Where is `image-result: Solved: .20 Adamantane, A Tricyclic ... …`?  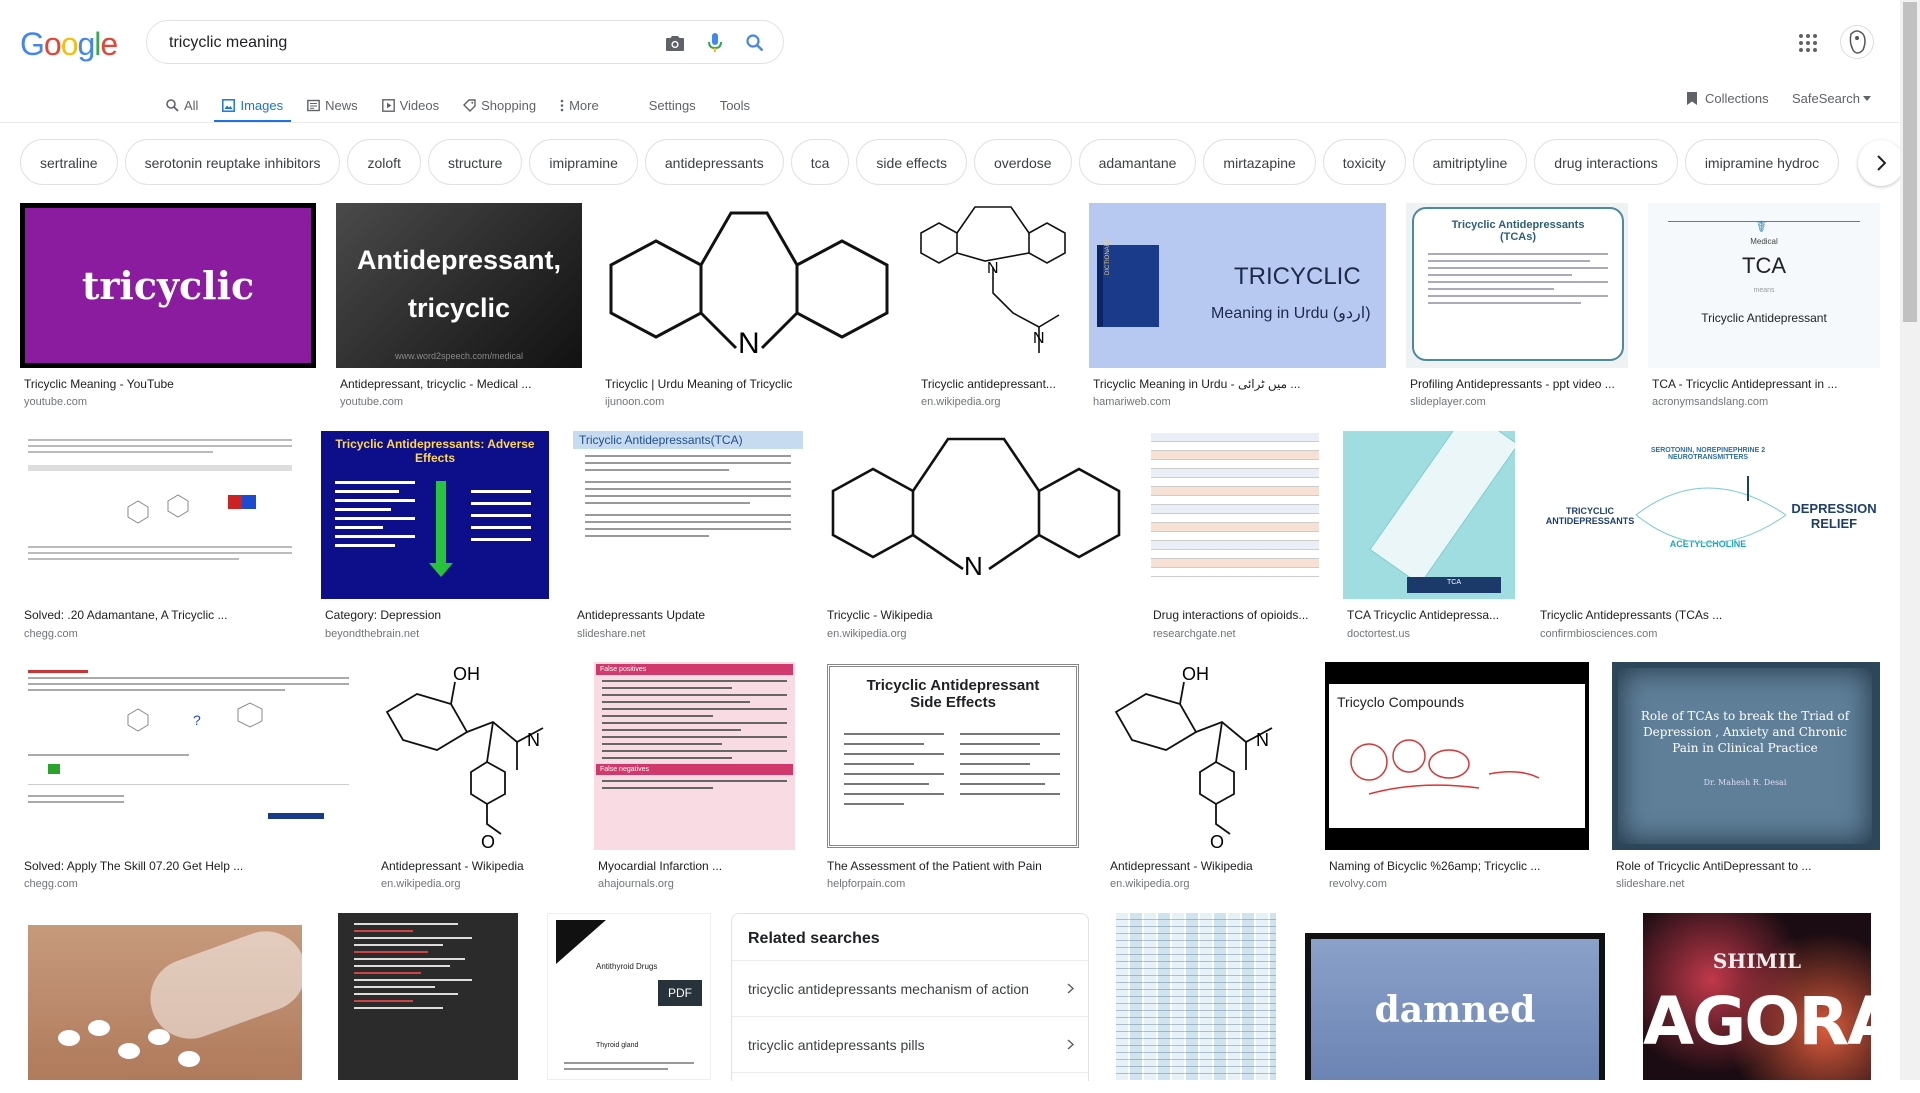
image-result: Solved: .20 Adamantane, A Tricyclic ... … is located at coordinates (160, 537).